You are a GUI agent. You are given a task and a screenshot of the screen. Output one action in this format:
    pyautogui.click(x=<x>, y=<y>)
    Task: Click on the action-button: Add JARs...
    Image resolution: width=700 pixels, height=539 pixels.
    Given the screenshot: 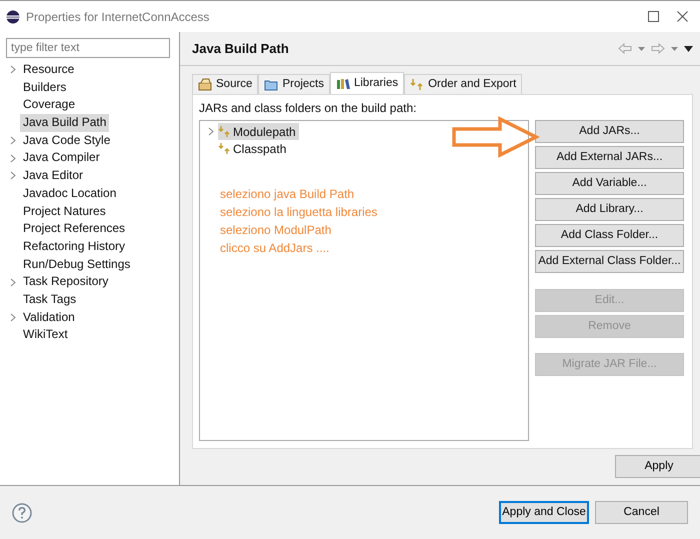 What is the action you would take?
    pyautogui.click(x=609, y=131)
    